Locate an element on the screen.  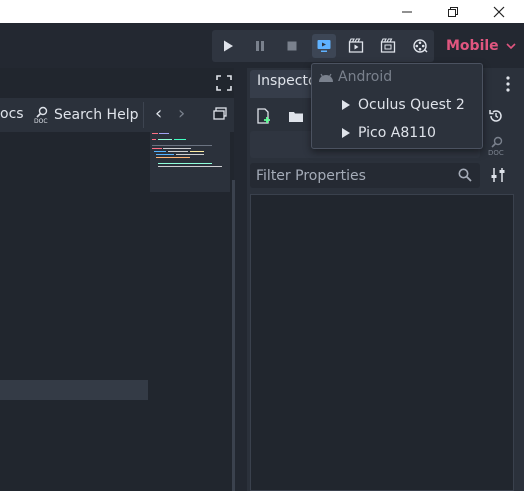
filter-properties-input: Filter Properties is located at coordinates (365, 175).